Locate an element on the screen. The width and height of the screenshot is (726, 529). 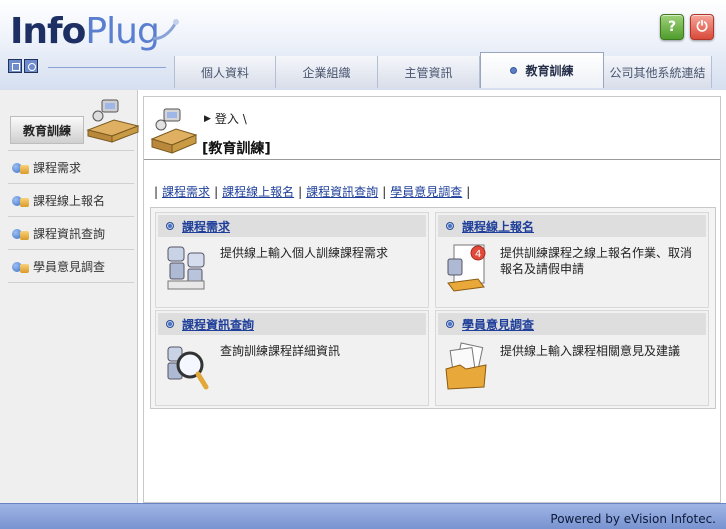
tab-organization: 企業組織 is located at coordinates (327, 72).